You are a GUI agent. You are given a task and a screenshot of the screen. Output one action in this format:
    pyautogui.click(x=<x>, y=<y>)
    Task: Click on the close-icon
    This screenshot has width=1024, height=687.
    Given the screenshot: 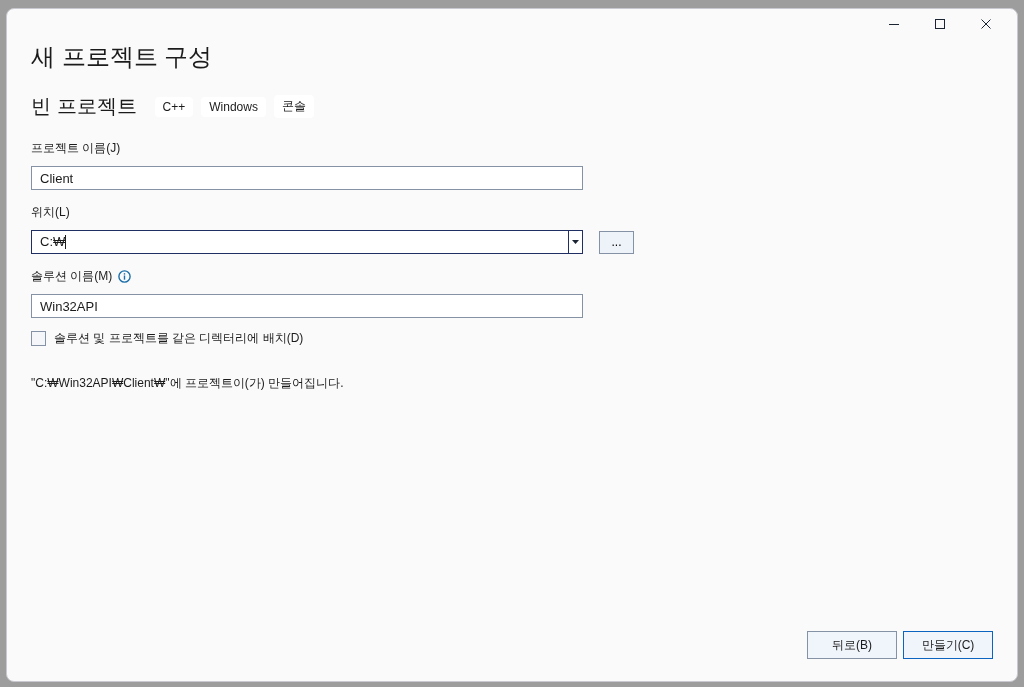 What is the action you would take?
    pyautogui.click(x=986, y=24)
    